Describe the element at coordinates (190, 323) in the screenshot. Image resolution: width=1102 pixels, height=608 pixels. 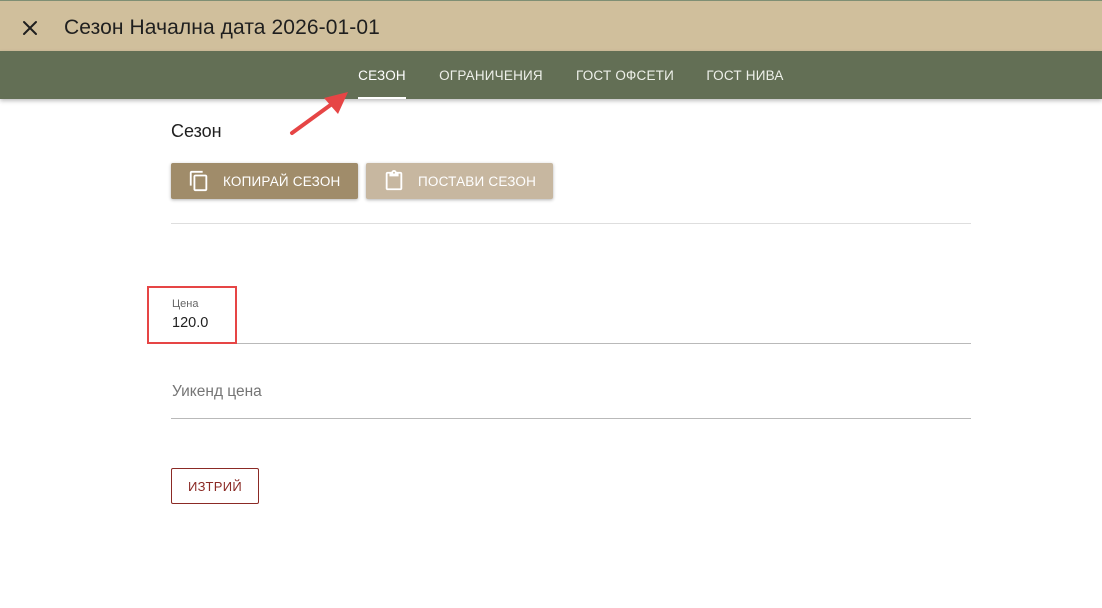
I see `price-input: 120.0` at that location.